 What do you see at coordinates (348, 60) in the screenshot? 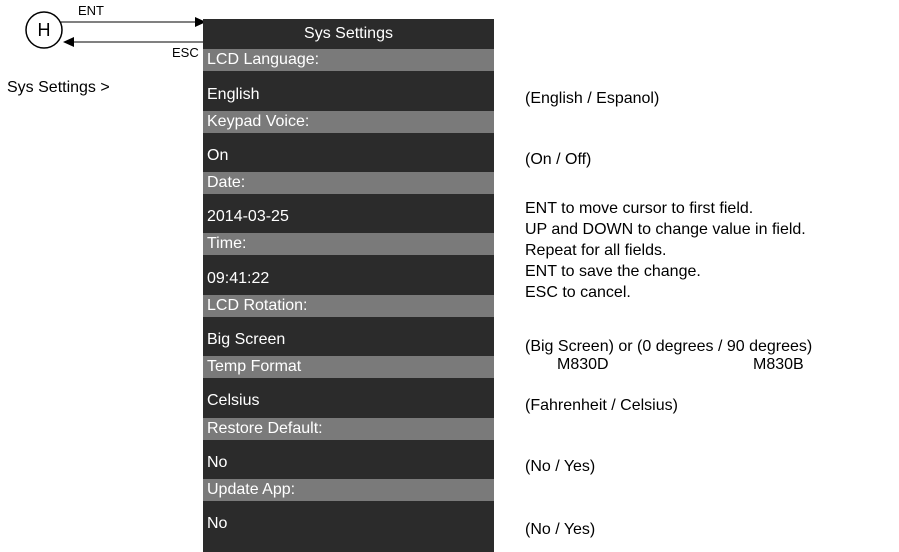
I see `menu-label-lcd-language: LCD Language:` at bounding box center [348, 60].